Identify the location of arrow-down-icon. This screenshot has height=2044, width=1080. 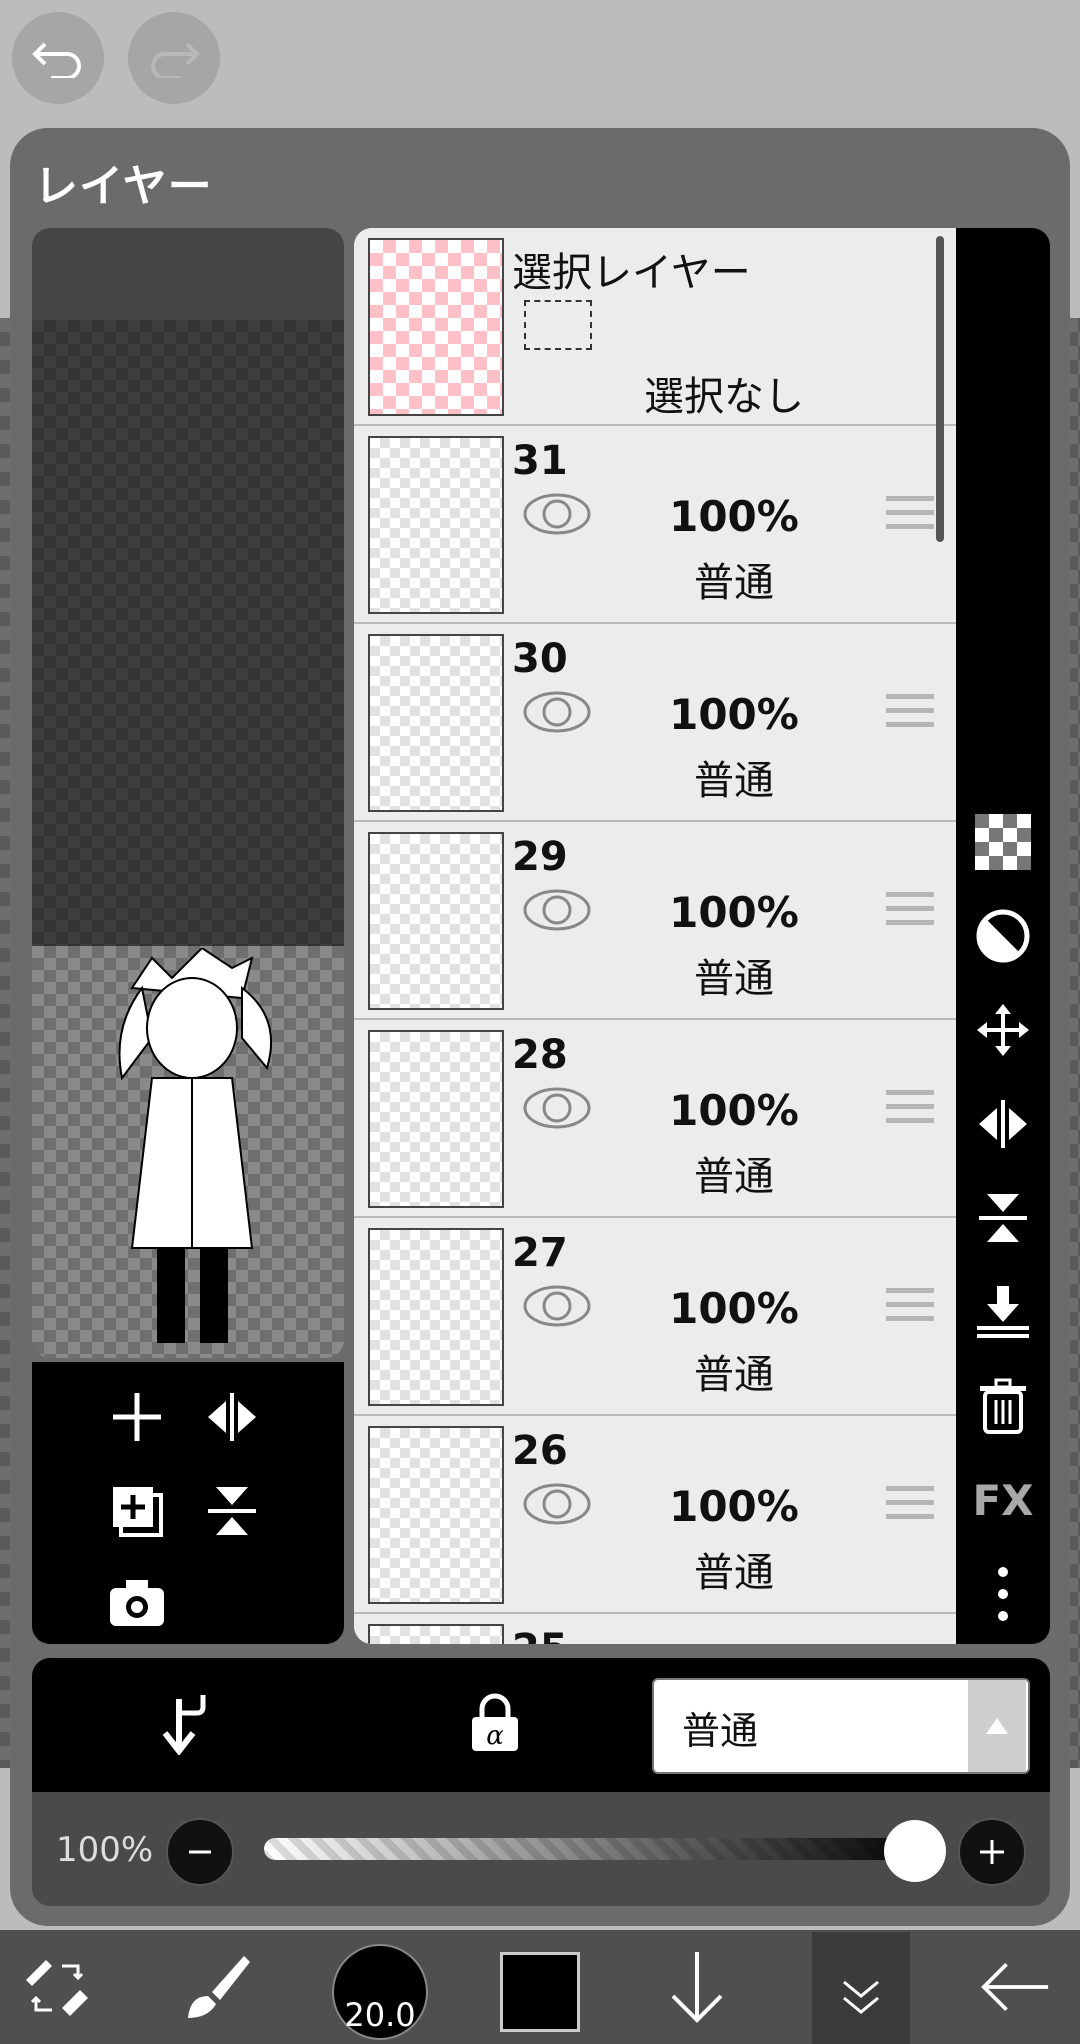
(697, 1987).